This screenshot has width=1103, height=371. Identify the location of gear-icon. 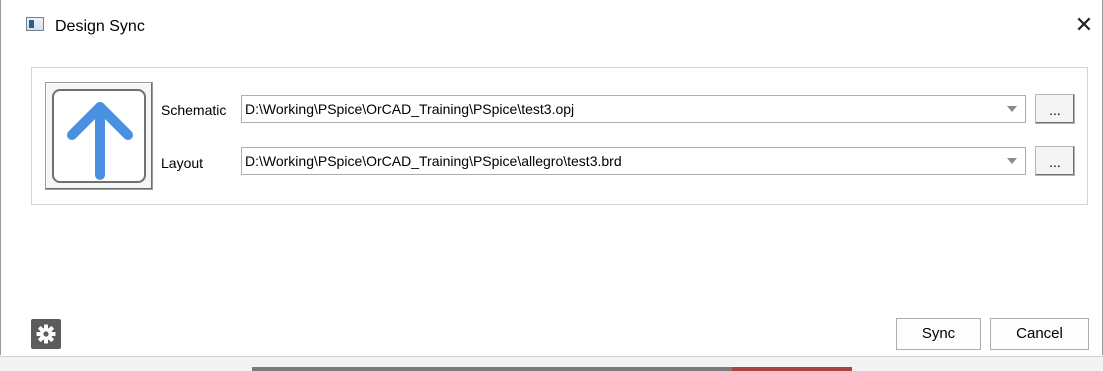
(46, 334).